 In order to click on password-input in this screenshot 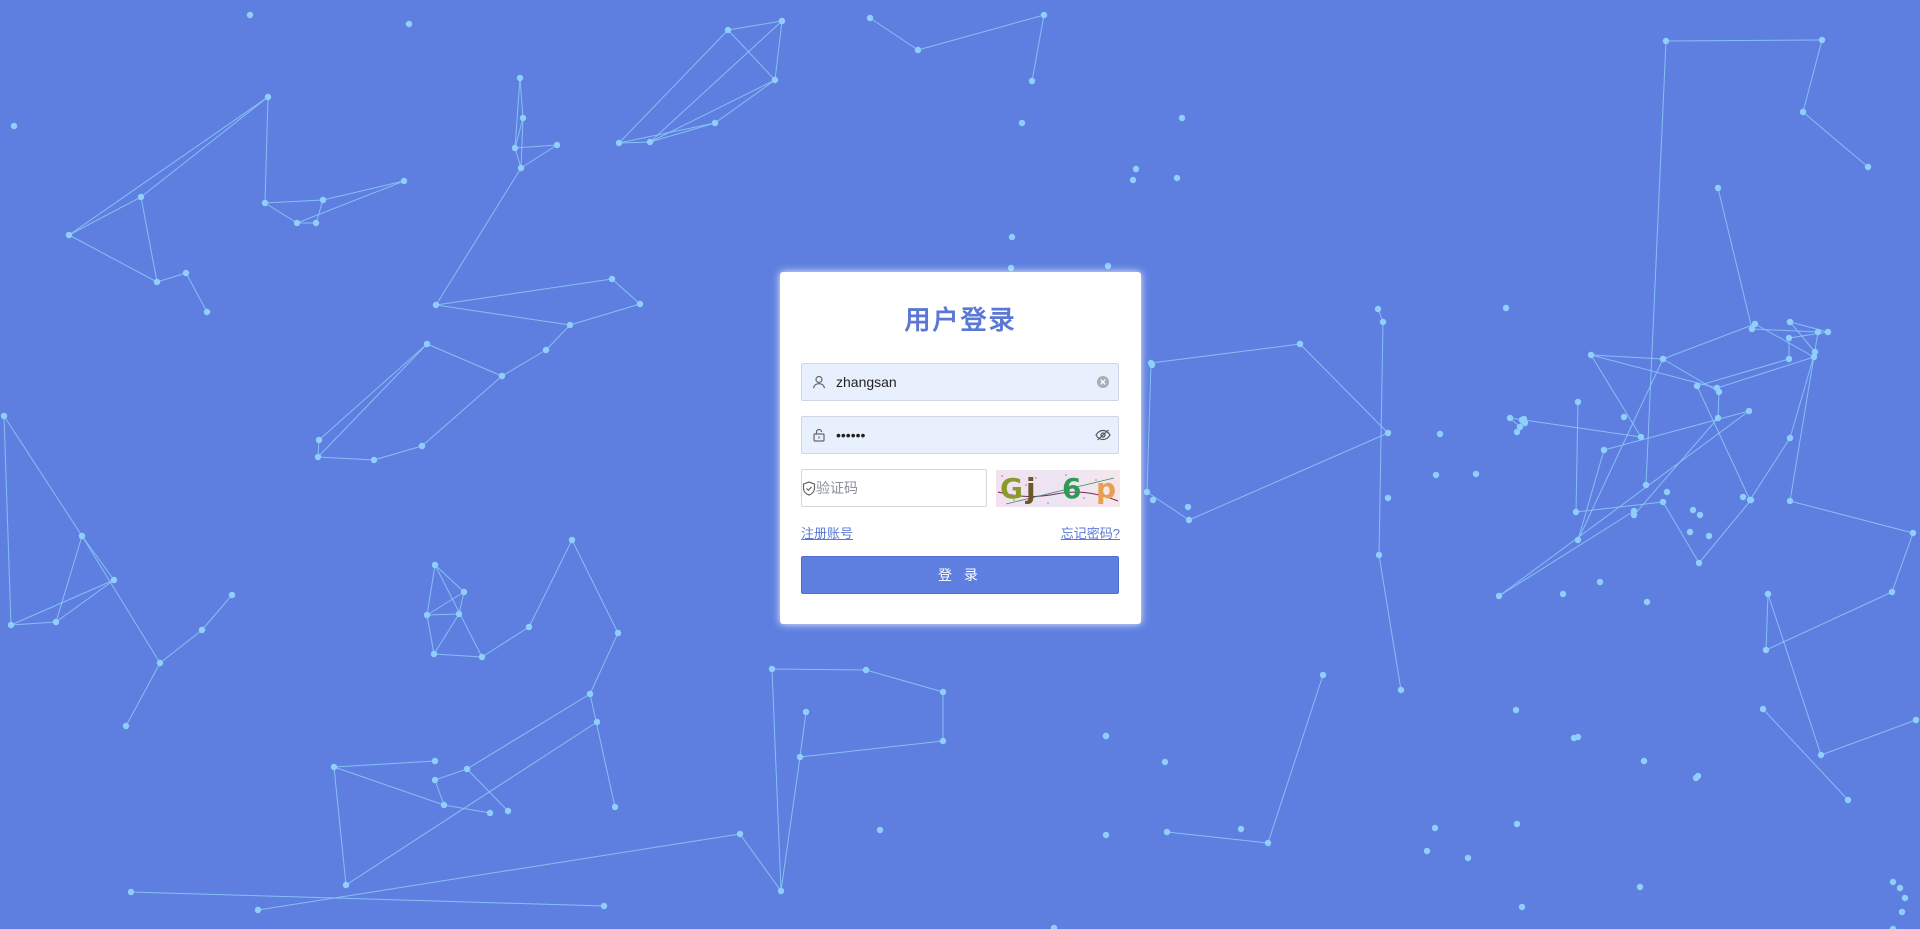, I will do `click(962, 435)`.